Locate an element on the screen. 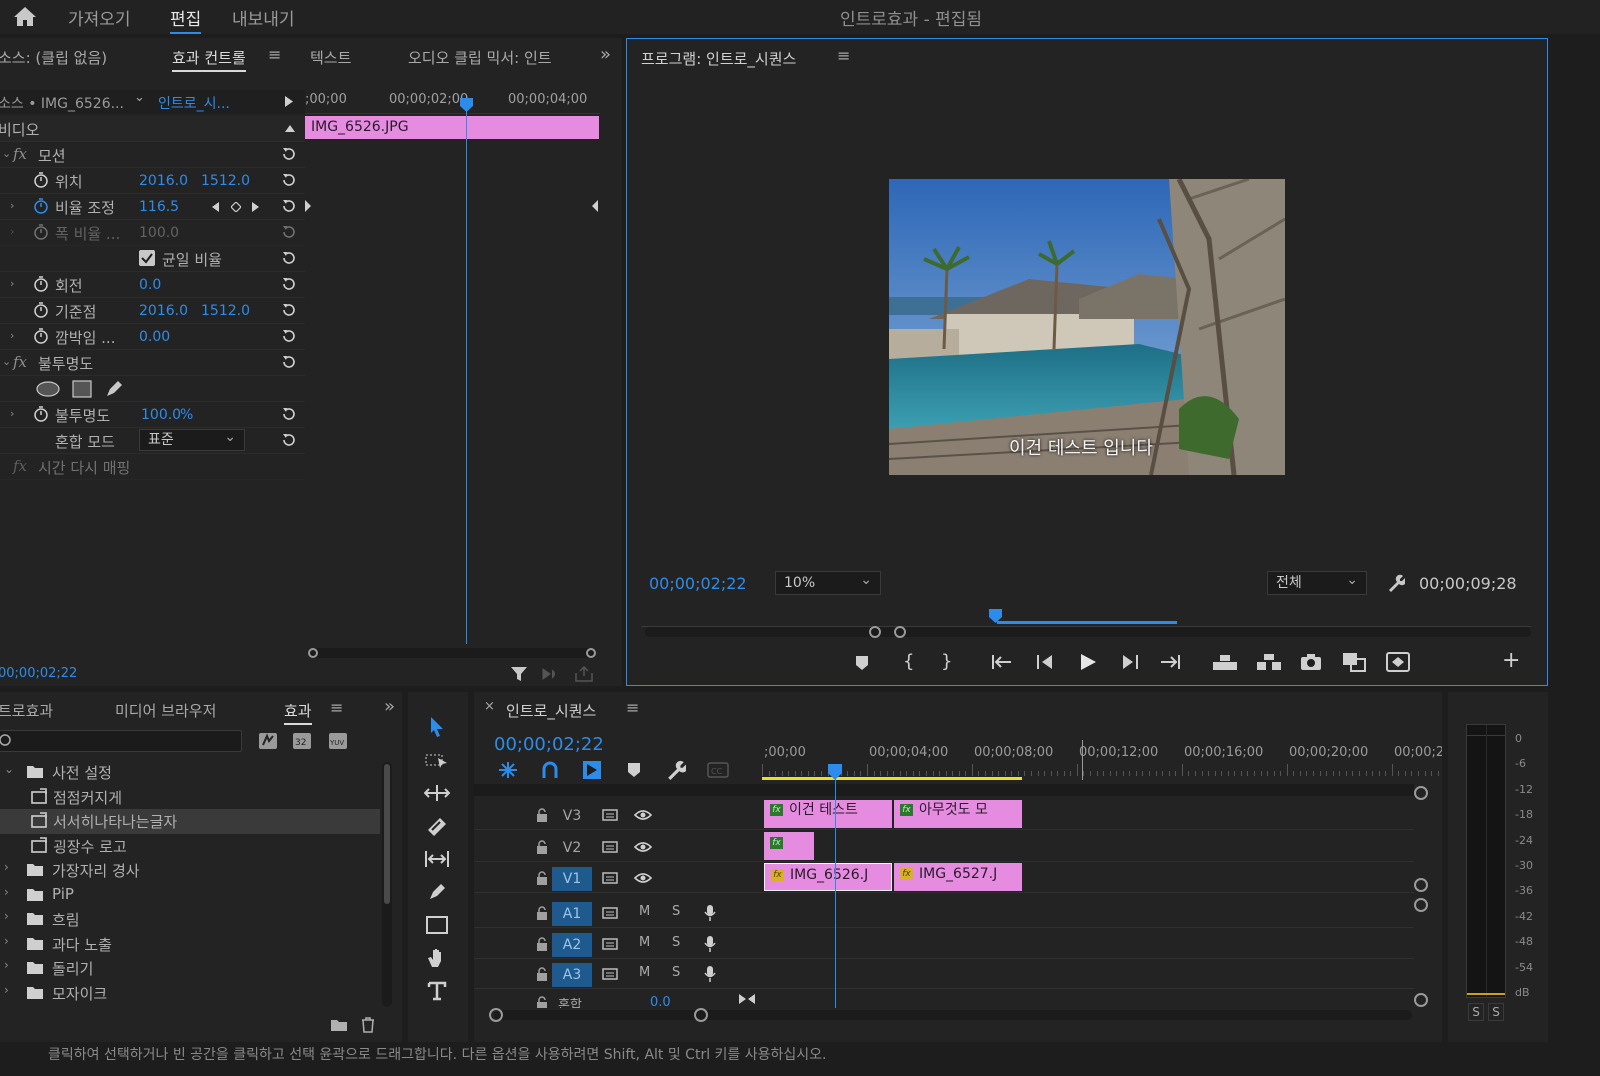  prev-keyframe-icon is located at coordinates (215, 207).